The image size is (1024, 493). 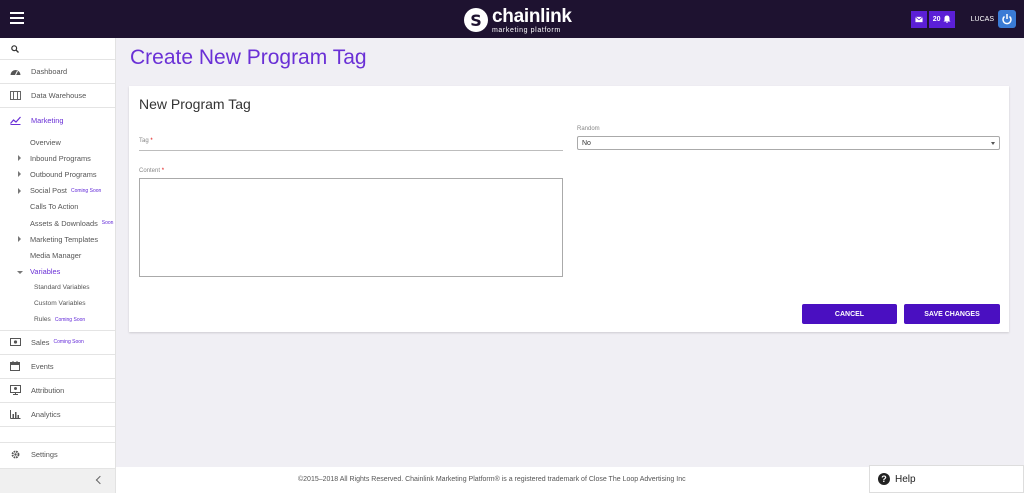 What do you see at coordinates (15, 454) in the screenshot?
I see `gear-icon` at bounding box center [15, 454].